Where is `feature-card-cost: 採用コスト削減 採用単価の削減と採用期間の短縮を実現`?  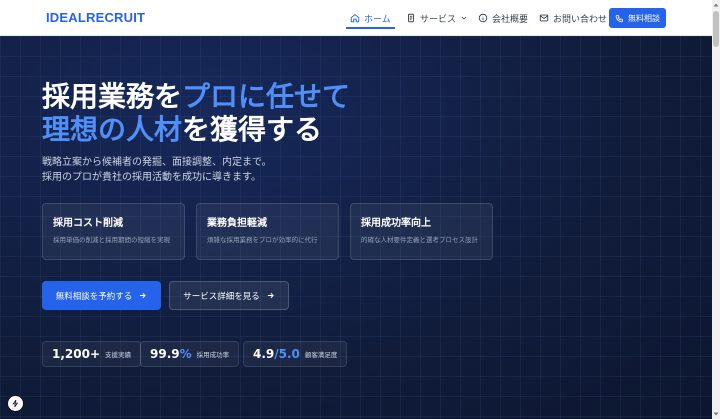
feature-card-cost: 採用コスト削減 採用単価の削減と採用期間の短縮を実現 is located at coordinates (113, 231).